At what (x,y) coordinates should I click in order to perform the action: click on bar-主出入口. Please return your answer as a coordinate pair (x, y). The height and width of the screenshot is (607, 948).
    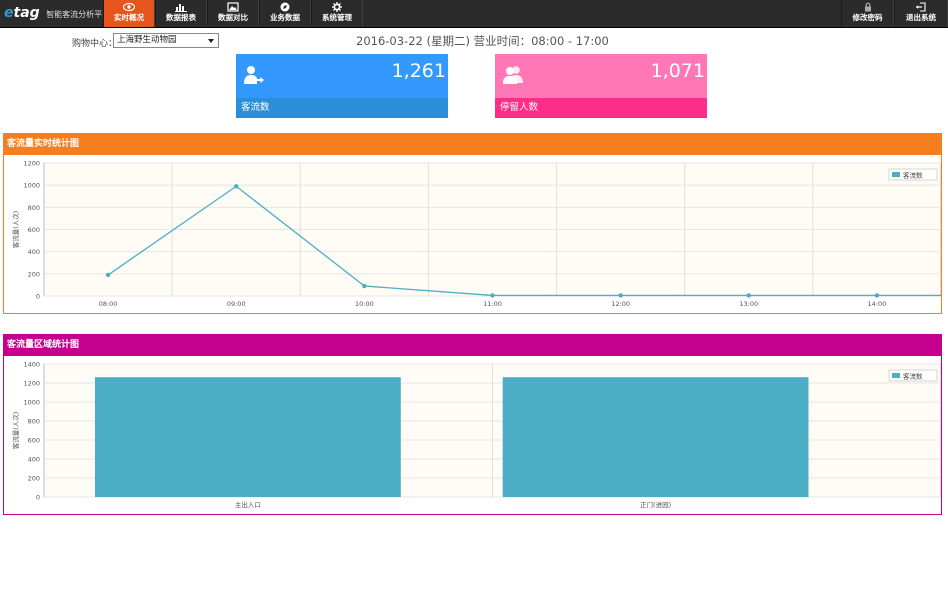
    Looking at the image, I should click on (247, 437).